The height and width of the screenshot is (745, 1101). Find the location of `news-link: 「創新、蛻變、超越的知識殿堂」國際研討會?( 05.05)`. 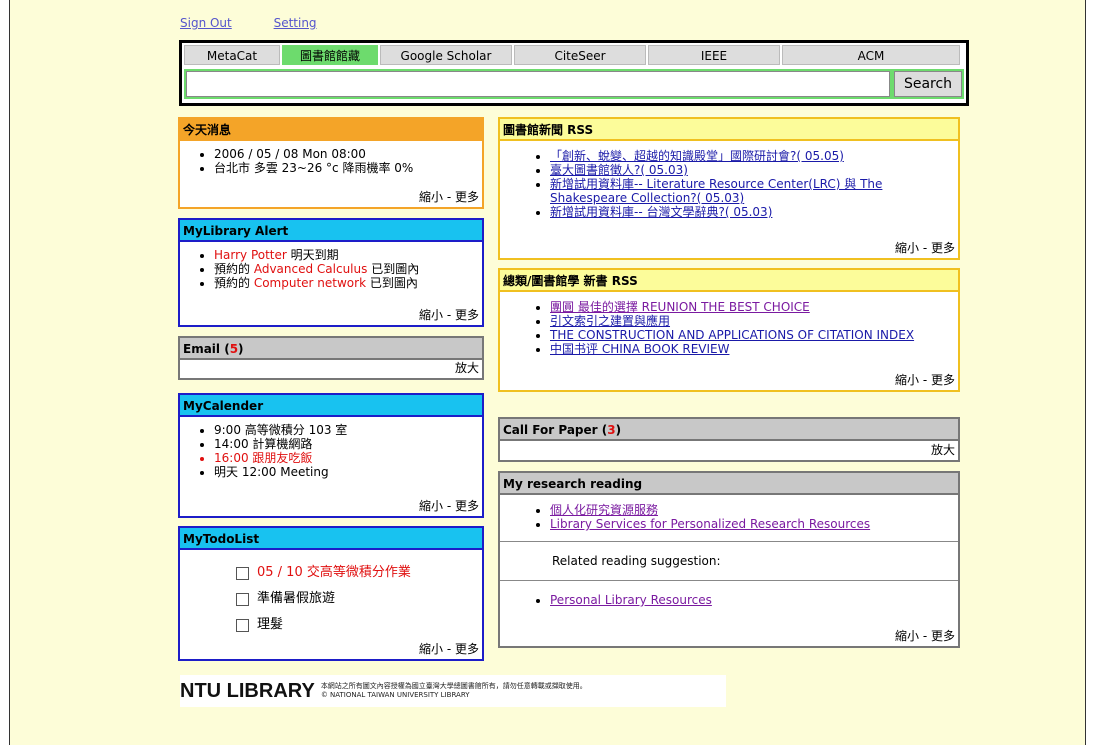

news-link: 「創新、蛻變、超越的知識殿堂」國際研討會?( 05.05) is located at coordinates (697, 156).